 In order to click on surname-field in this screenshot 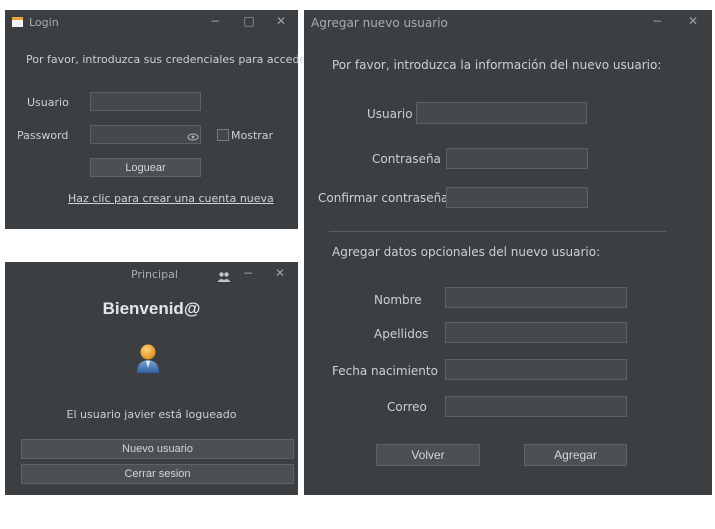, I will do `click(536, 332)`.